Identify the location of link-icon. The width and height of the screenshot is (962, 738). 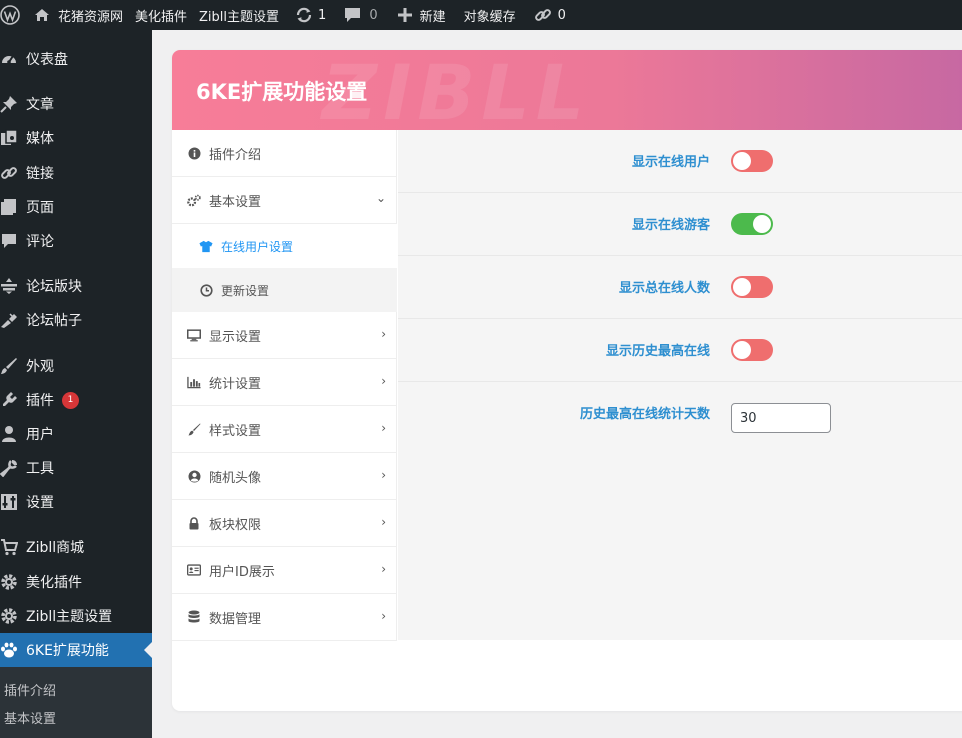
(10, 173).